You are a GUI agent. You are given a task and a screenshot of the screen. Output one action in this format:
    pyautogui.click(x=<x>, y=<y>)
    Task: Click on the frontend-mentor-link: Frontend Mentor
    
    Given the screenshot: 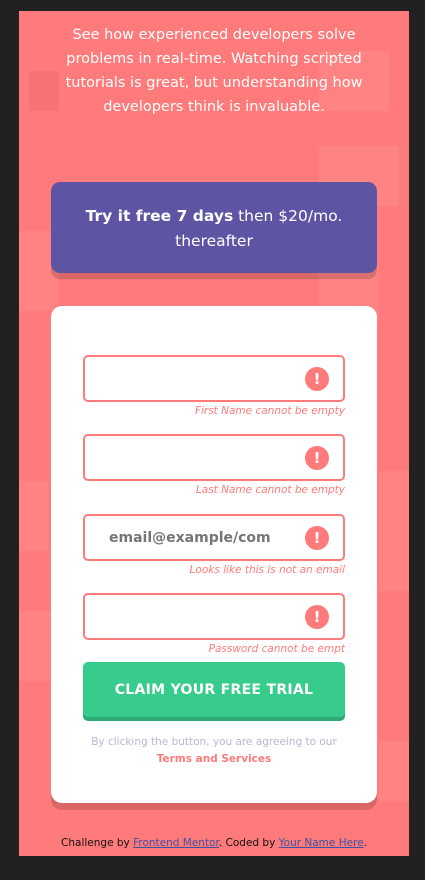 What is the action you would take?
    pyautogui.click(x=176, y=843)
    